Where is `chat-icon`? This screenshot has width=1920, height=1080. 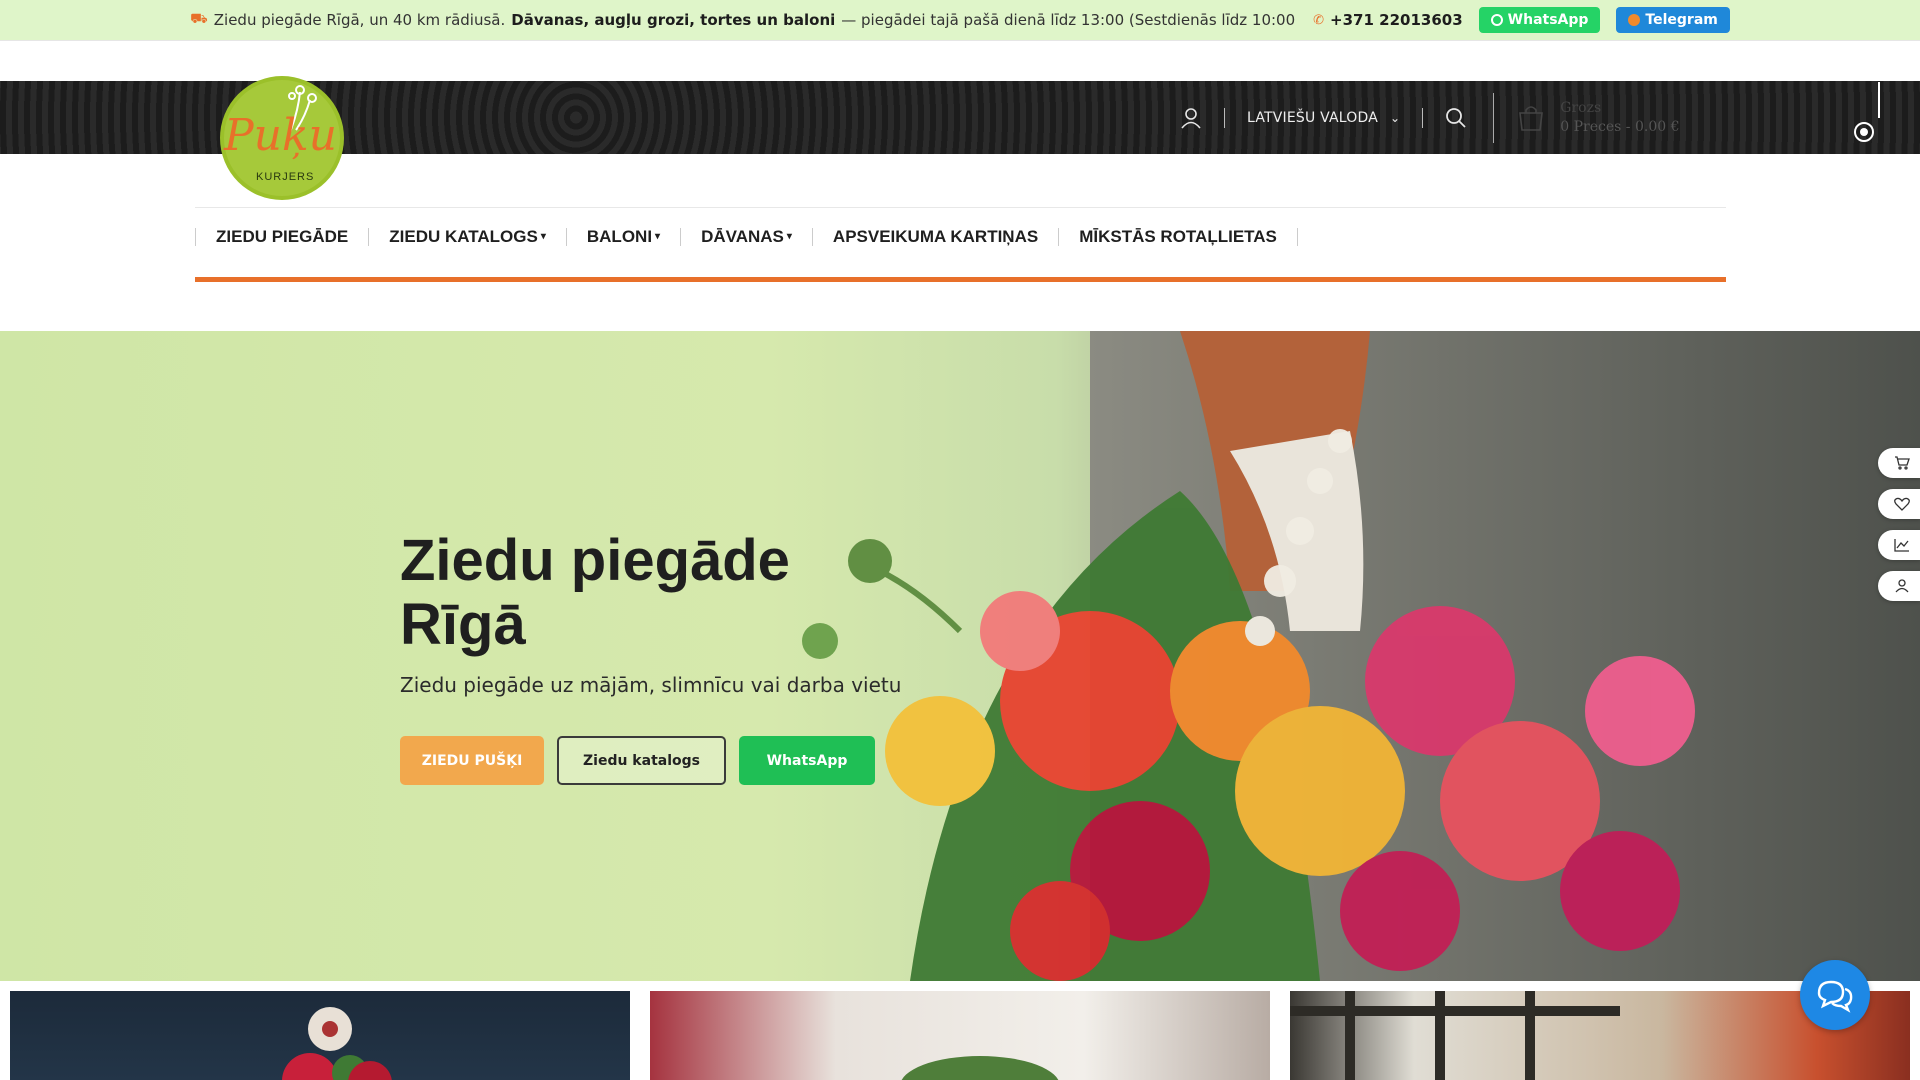
chat-icon is located at coordinates (1835, 996).